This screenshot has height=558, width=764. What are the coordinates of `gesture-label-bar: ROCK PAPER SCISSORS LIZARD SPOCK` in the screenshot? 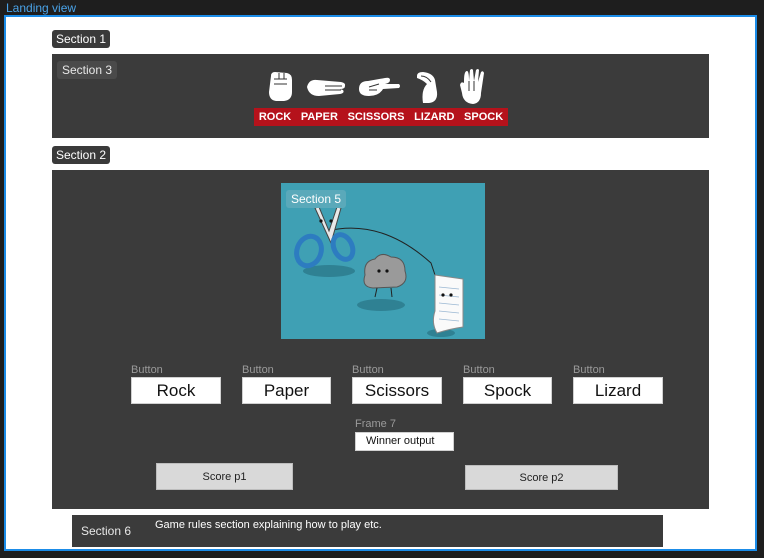 It's located at (381, 117).